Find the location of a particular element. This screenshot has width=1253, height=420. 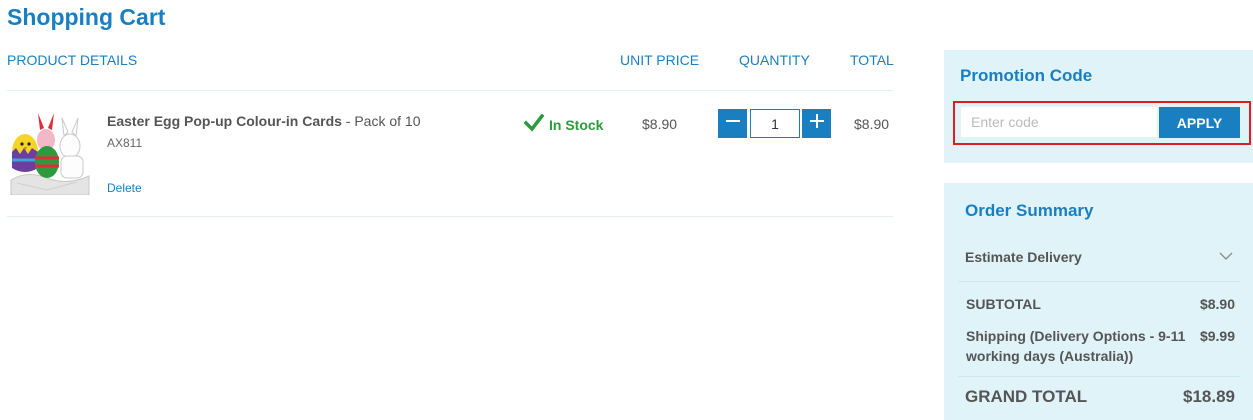

estimate-delivery-label: Estimate Delivery is located at coordinates (1023, 257).